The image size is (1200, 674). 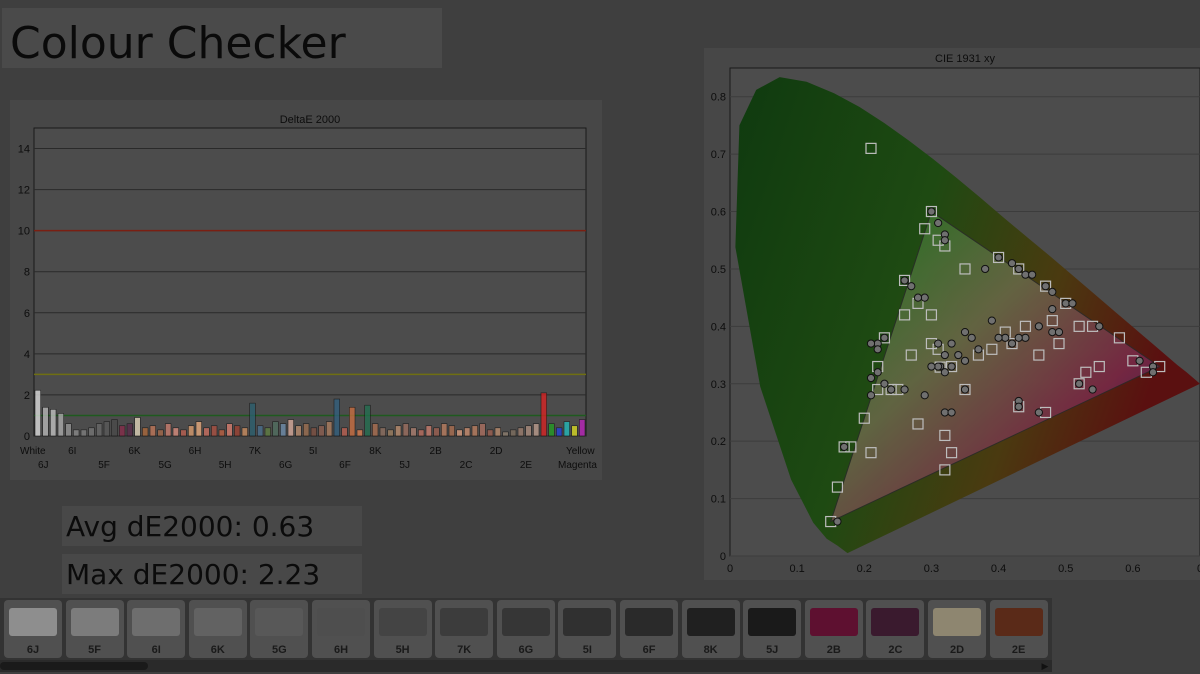 What do you see at coordinates (33, 451) in the screenshot?
I see `x-tick-label: White` at bounding box center [33, 451].